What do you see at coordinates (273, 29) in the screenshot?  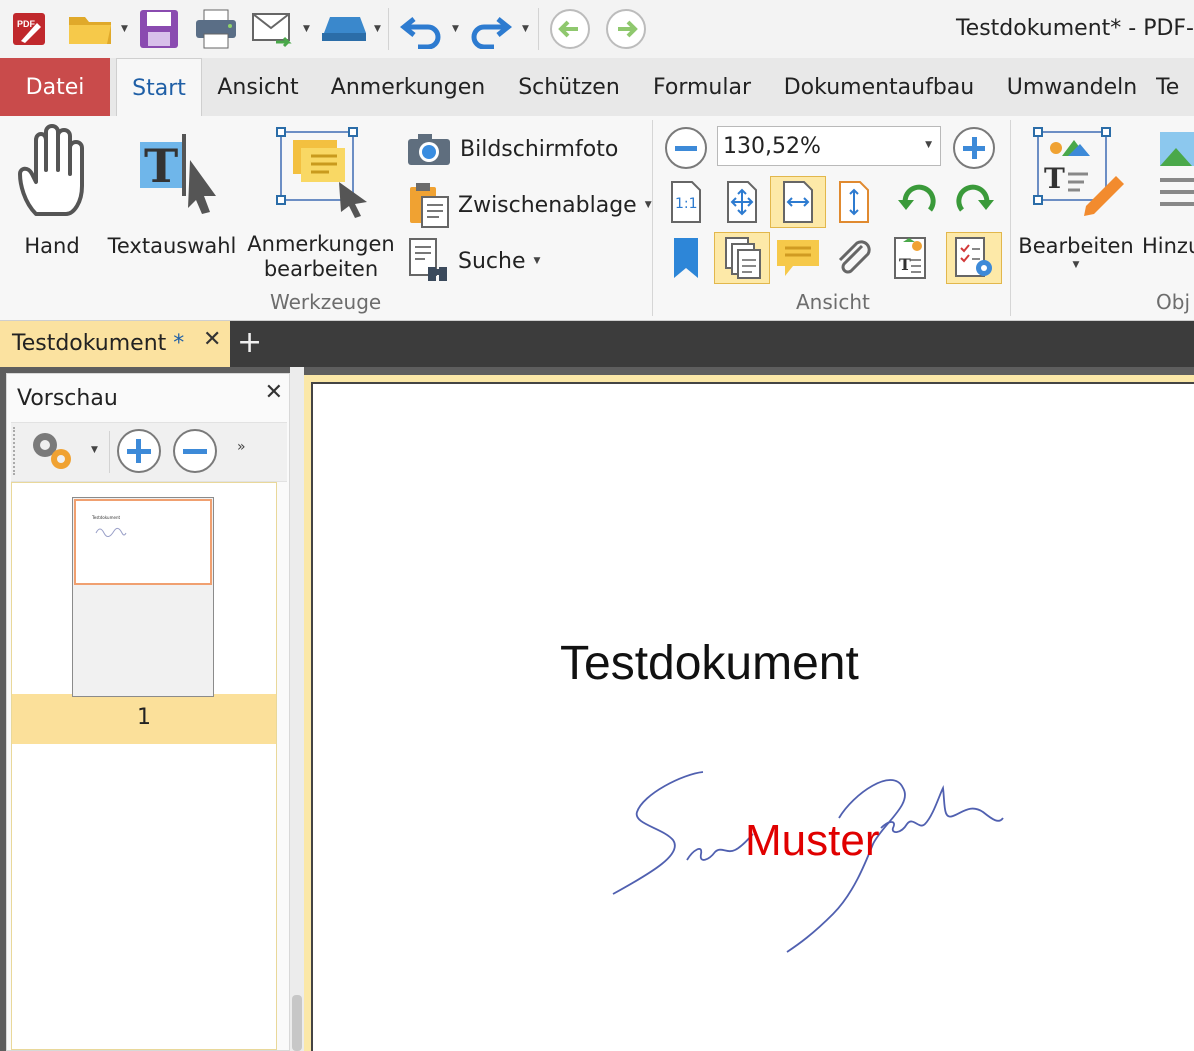 I see `email-icon` at bounding box center [273, 29].